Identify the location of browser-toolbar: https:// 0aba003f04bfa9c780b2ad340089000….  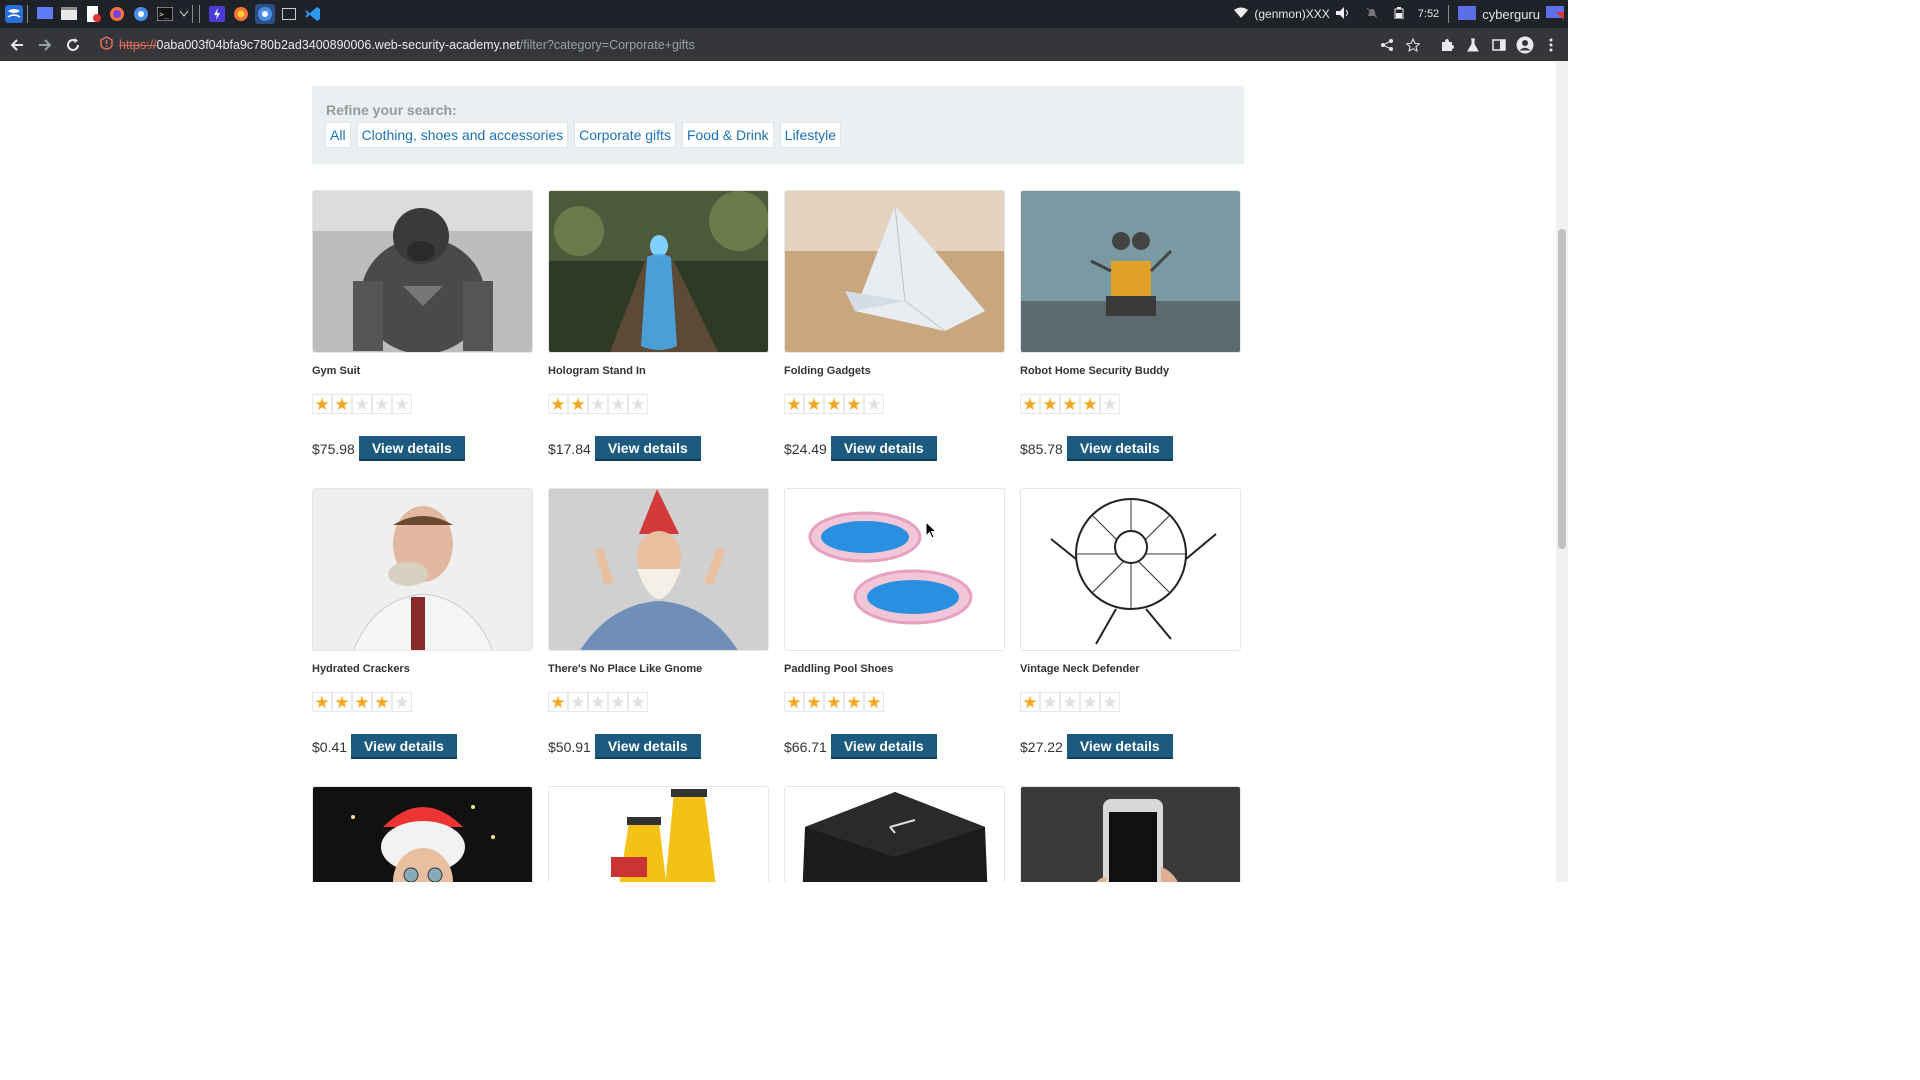
(784, 44).